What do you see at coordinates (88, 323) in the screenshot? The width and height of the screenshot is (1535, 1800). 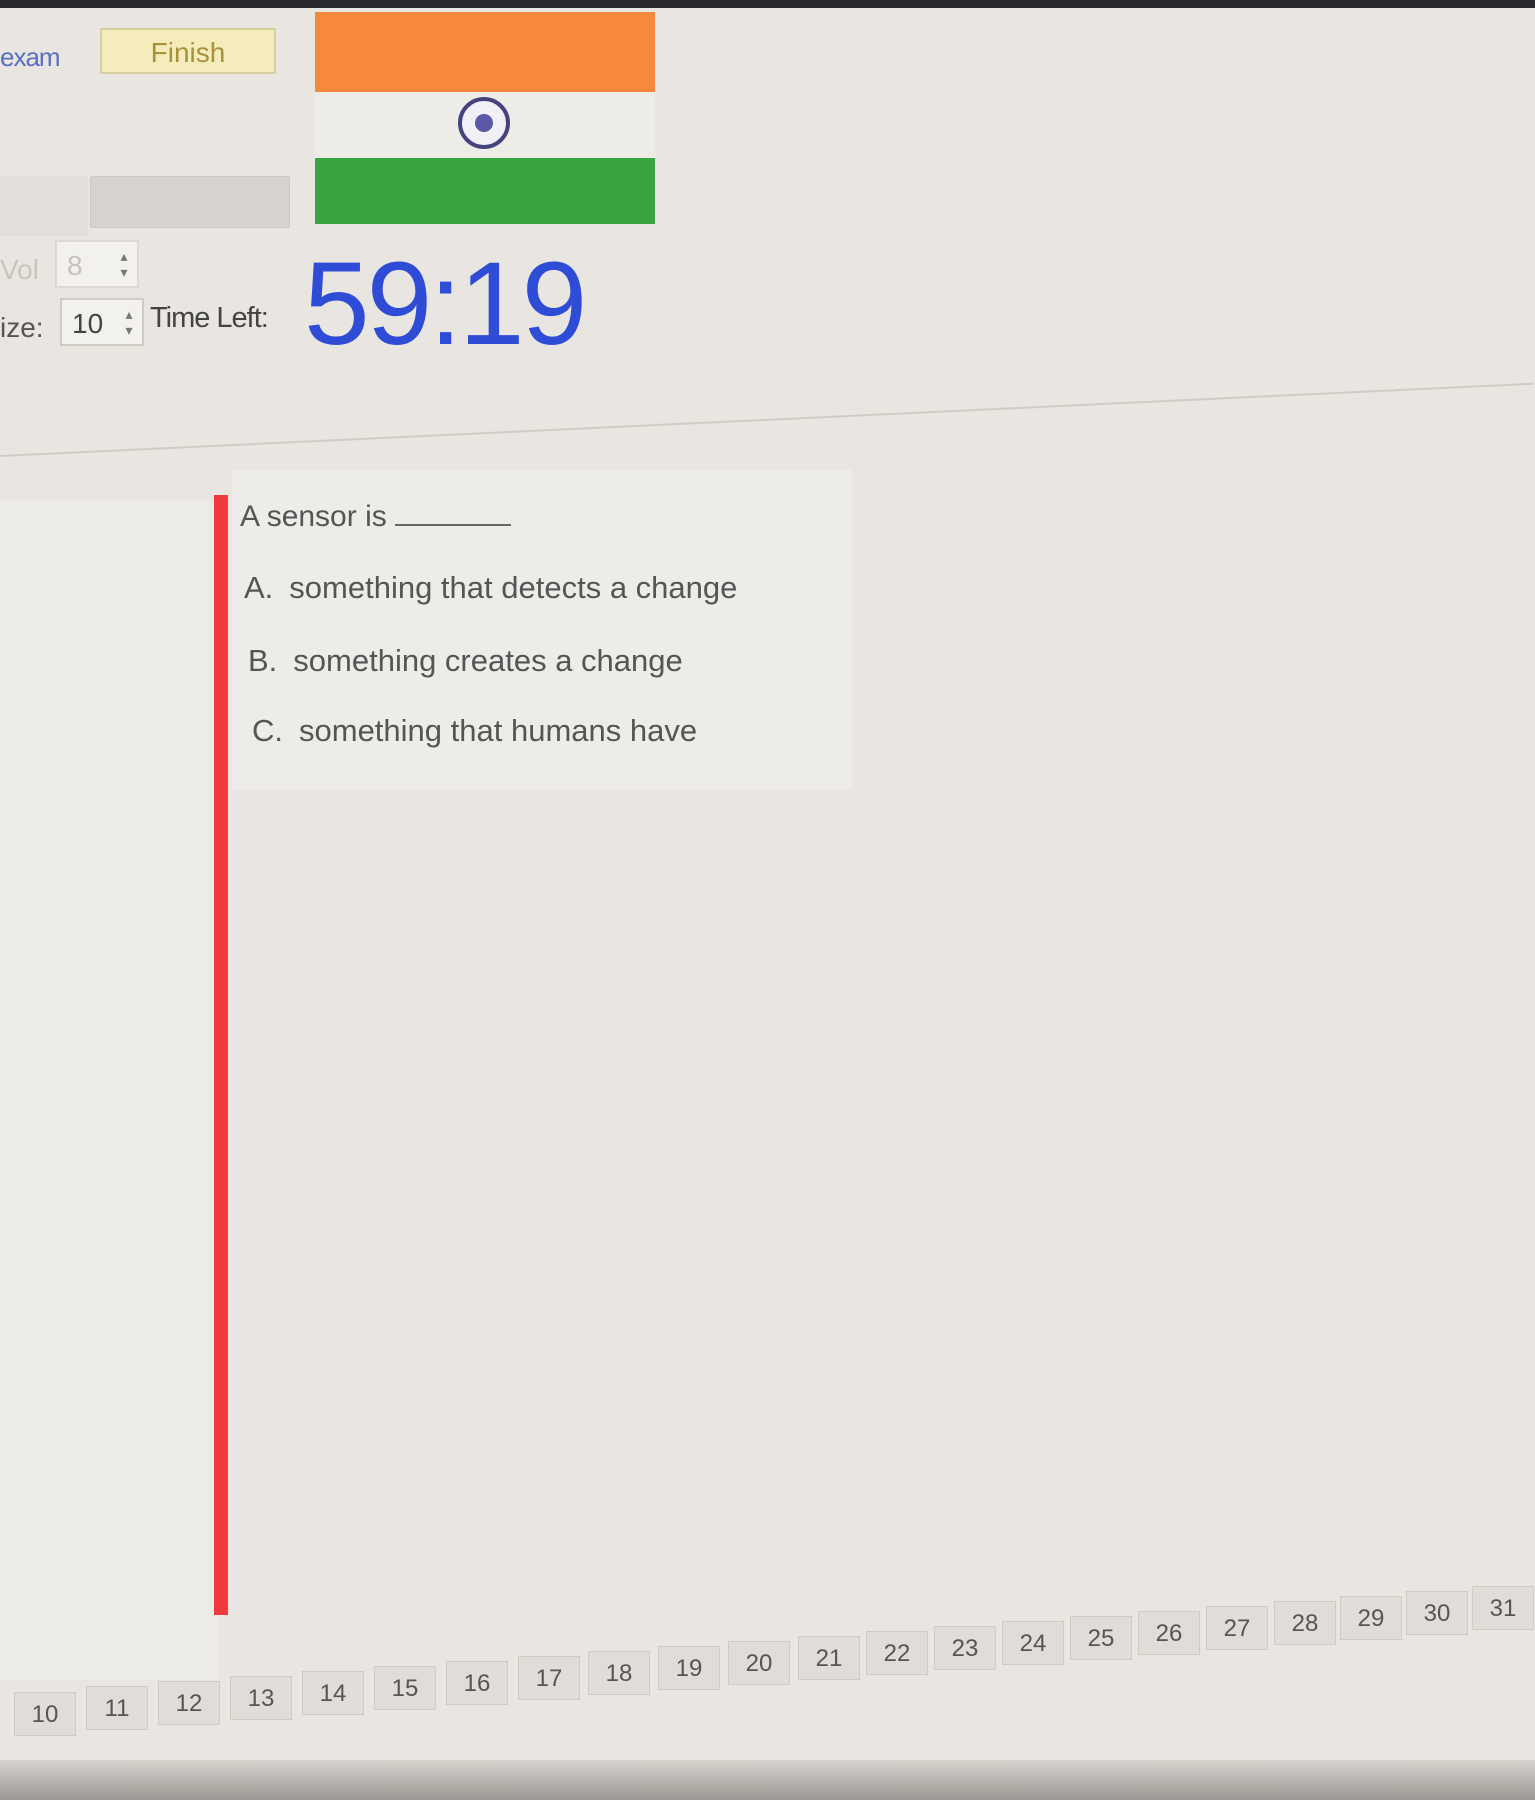 I see `size-value: 10` at bounding box center [88, 323].